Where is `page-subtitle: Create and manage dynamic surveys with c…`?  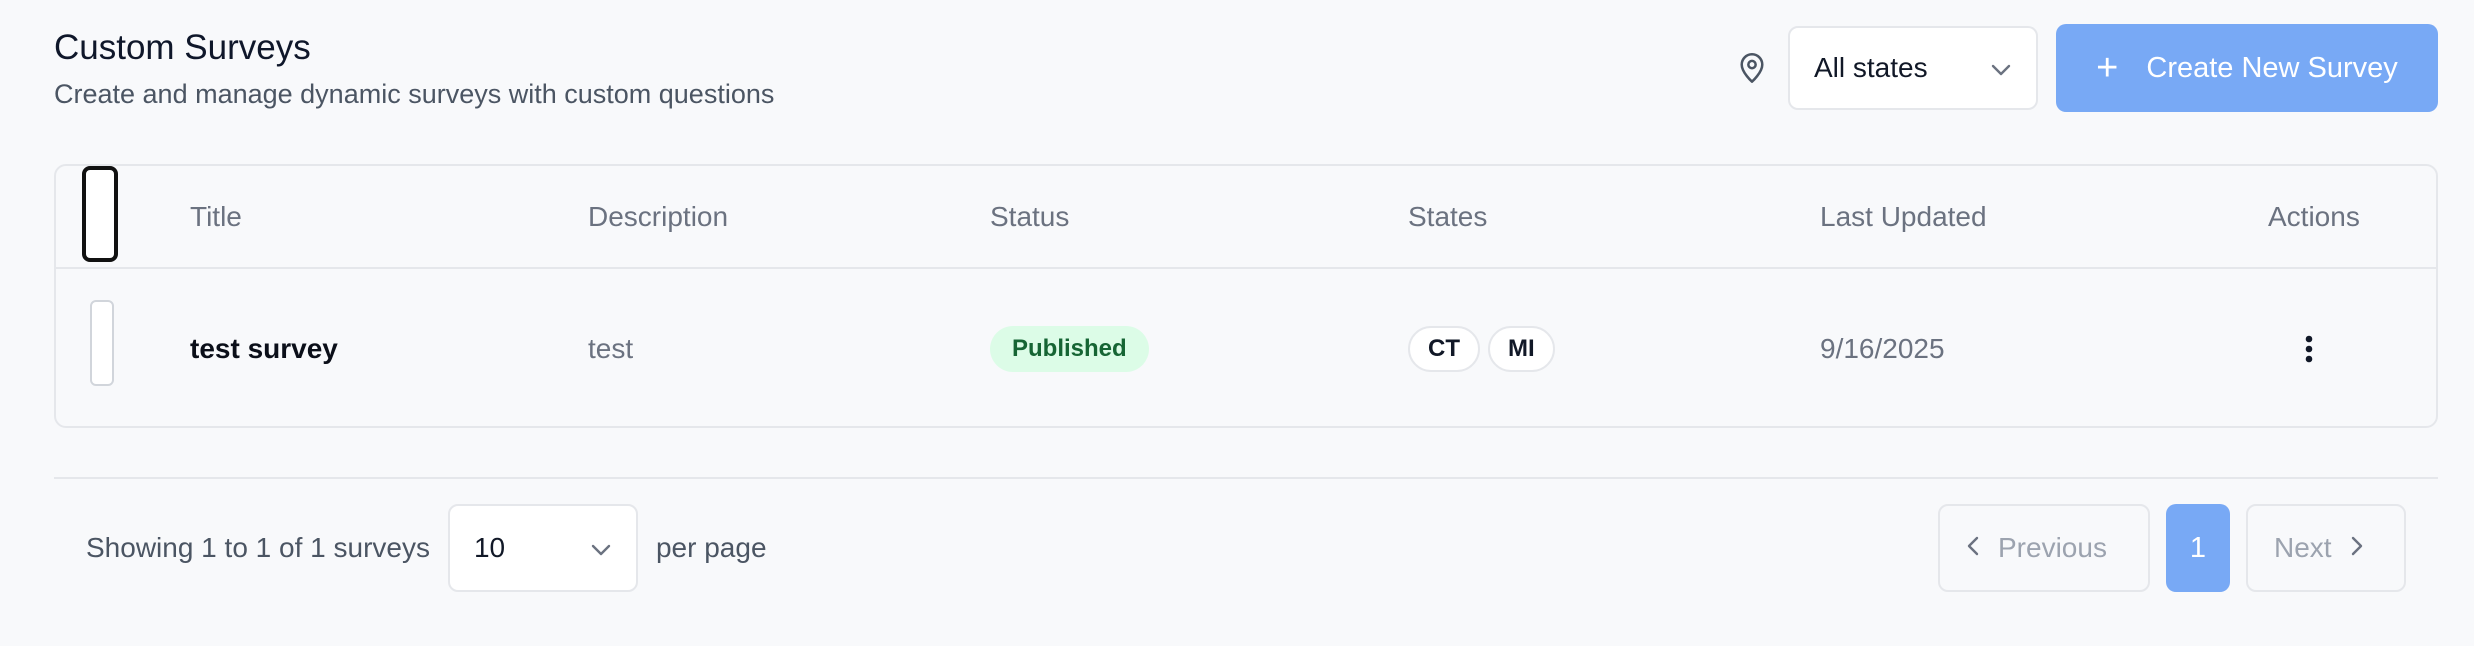 page-subtitle: Create and manage dynamic surveys with c… is located at coordinates (414, 94).